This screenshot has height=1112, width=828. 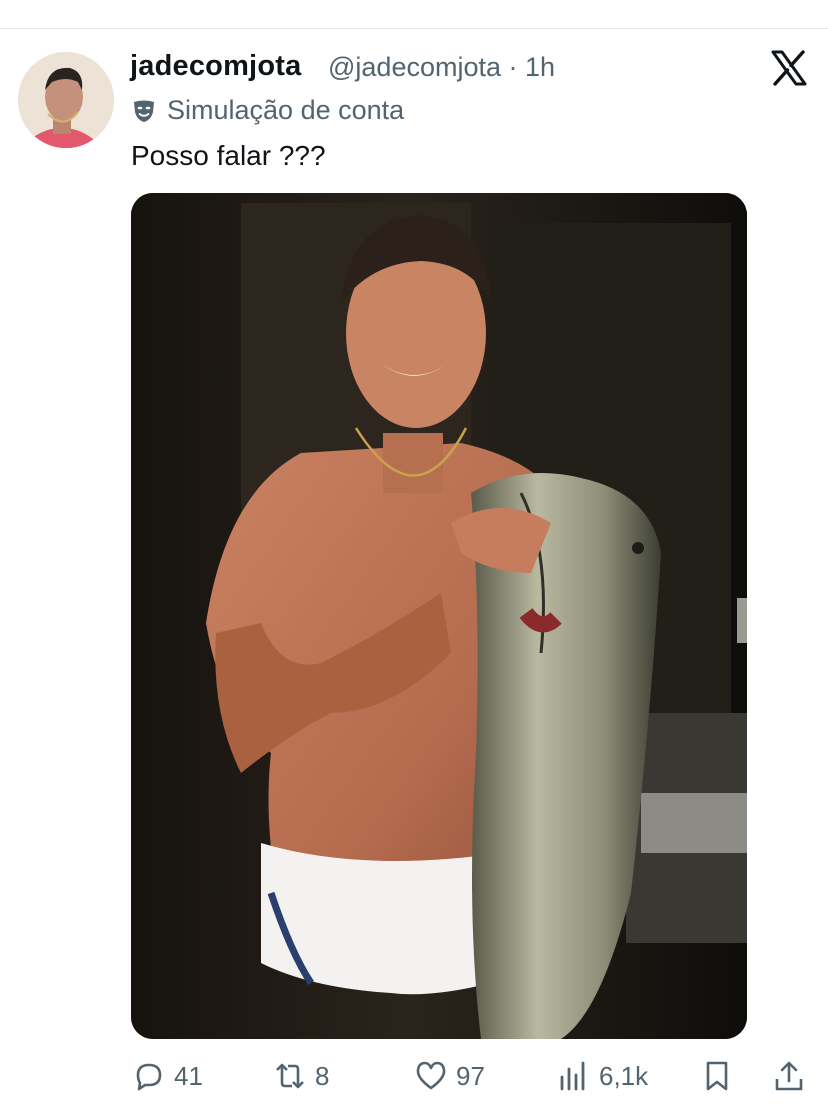 I want to click on x-logo-icon, so click(x=789, y=68).